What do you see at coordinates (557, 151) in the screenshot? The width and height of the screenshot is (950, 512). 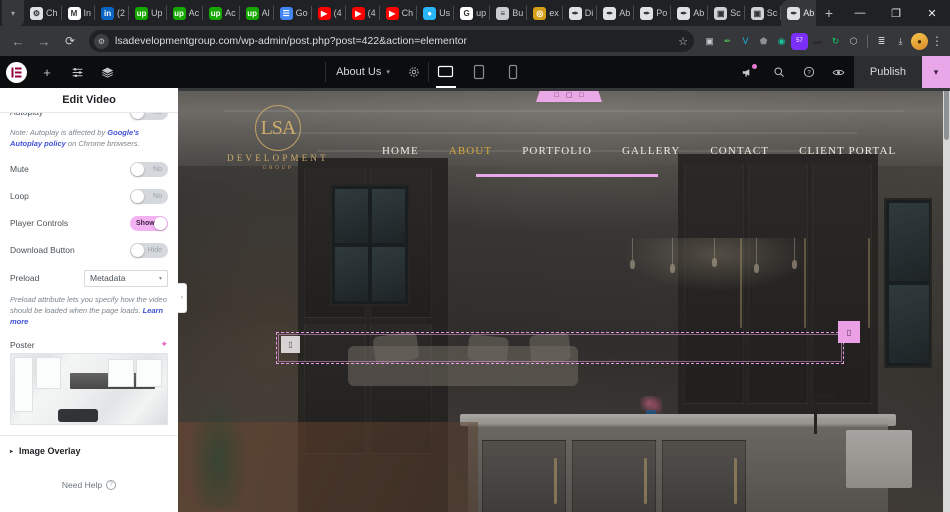 I see `nav-link-portfolio: PORTFOLIO` at bounding box center [557, 151].